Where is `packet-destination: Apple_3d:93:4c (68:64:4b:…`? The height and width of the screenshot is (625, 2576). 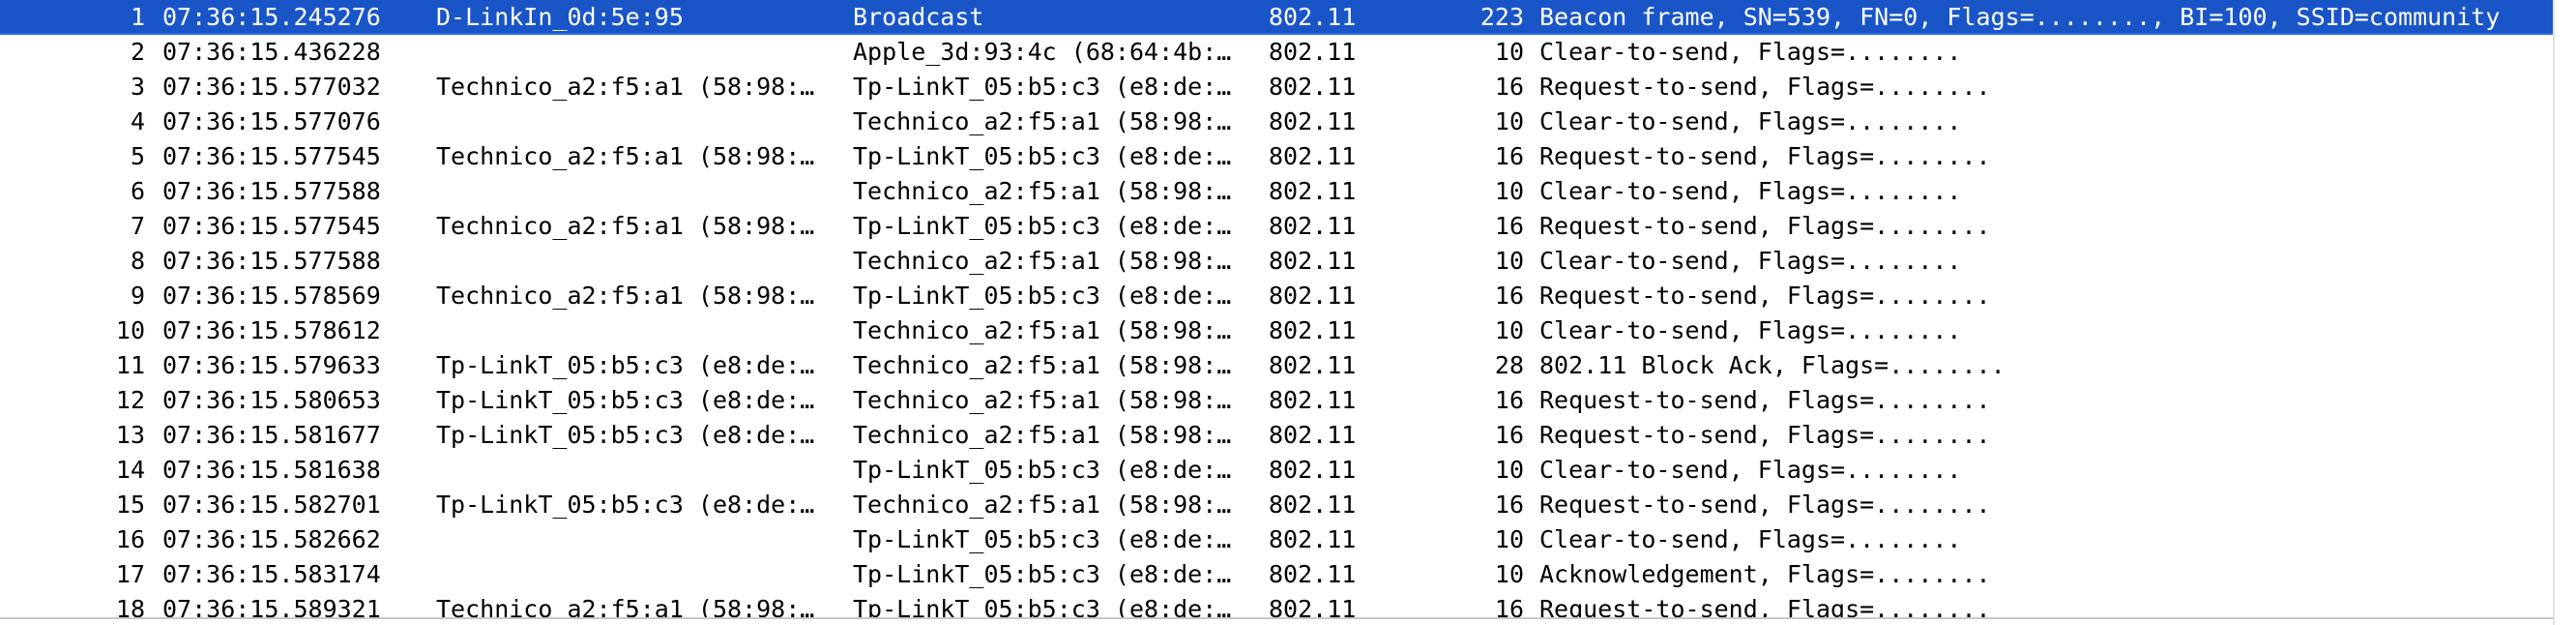 packet-destination: Apple_3d:93:4c (68:64:4b:… is located at coordinates (1042, 52).